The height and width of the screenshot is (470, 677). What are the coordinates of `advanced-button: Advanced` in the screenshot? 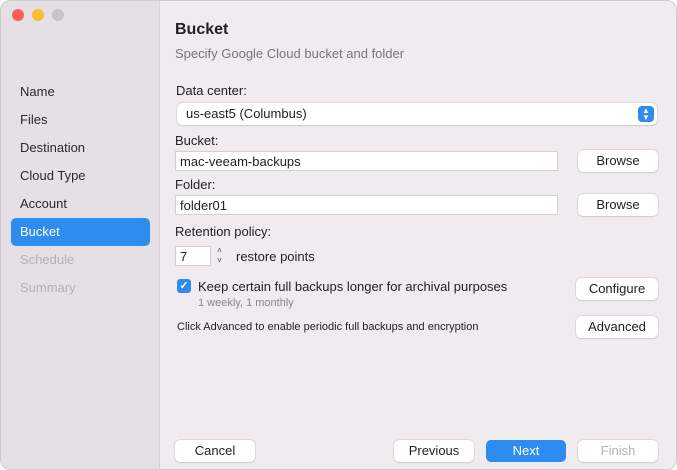 It's located at (617, 327).